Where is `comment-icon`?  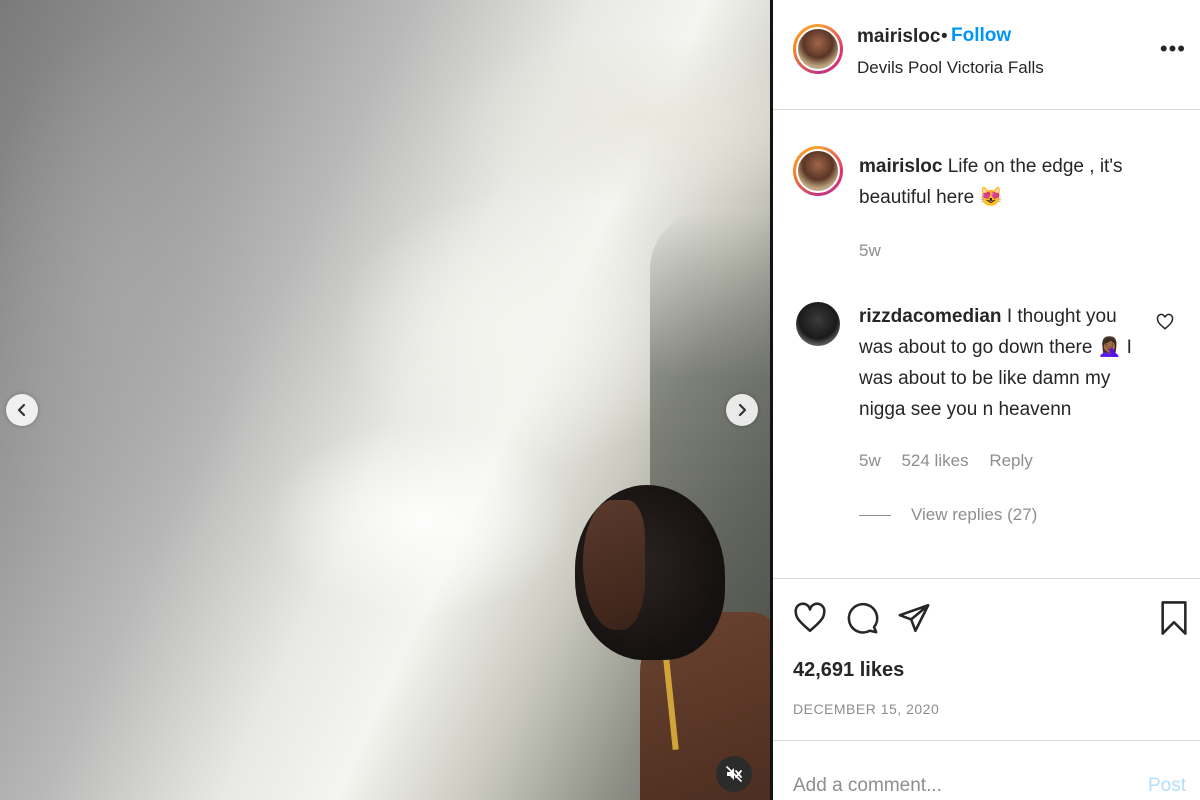
comment-icon is located at coordinates (862, 618).